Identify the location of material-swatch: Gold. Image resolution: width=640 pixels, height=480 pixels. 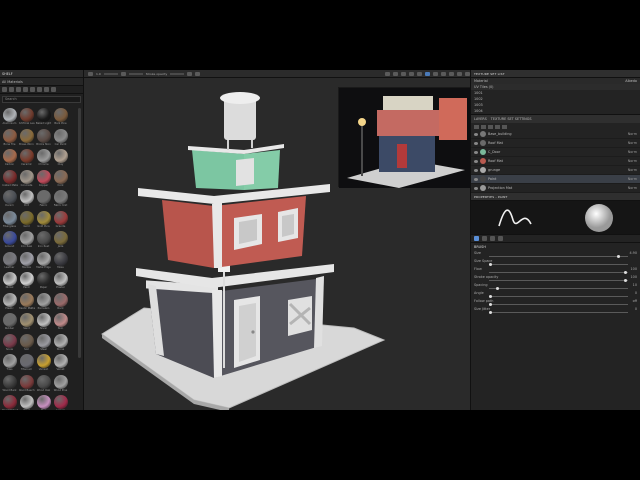
(26, 220).